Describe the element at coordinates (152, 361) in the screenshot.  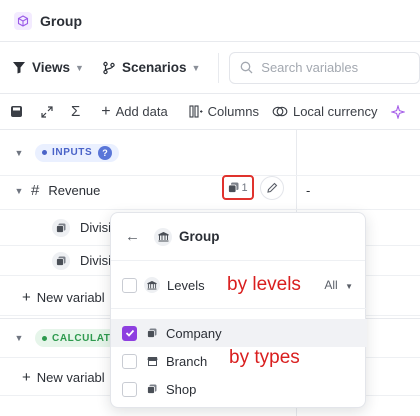
I see `store-icon` at that location.